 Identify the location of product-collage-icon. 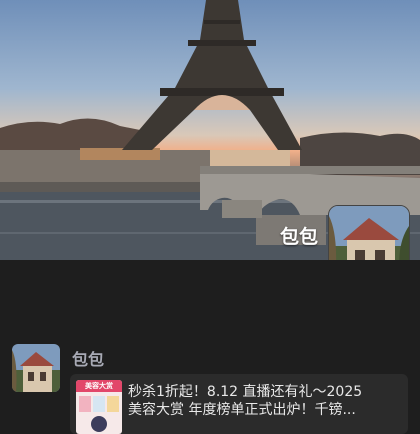
(99, 414).